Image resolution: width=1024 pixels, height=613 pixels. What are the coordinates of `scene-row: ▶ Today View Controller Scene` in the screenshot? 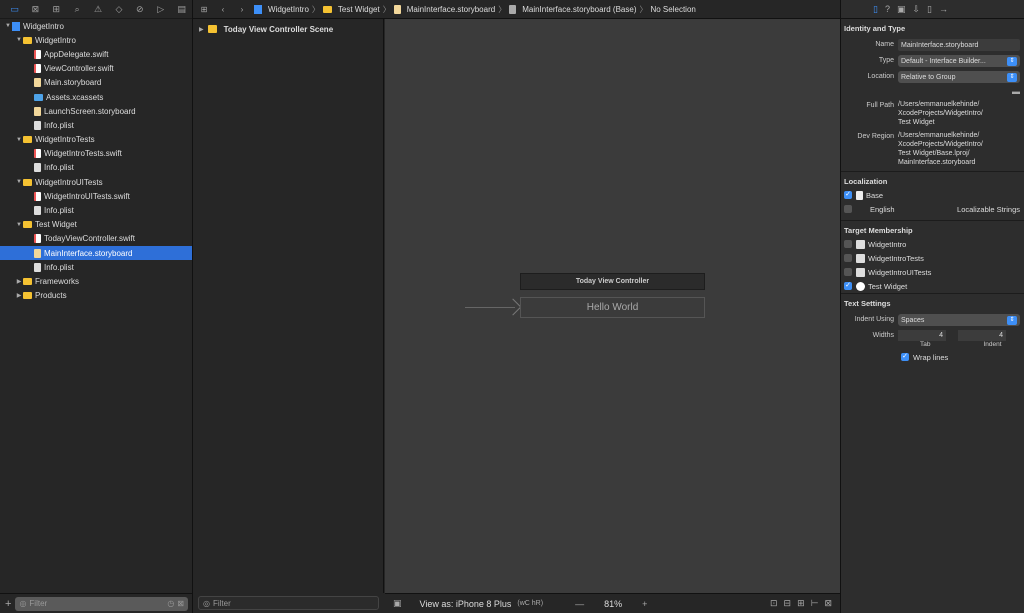 It's located at (288, 29).